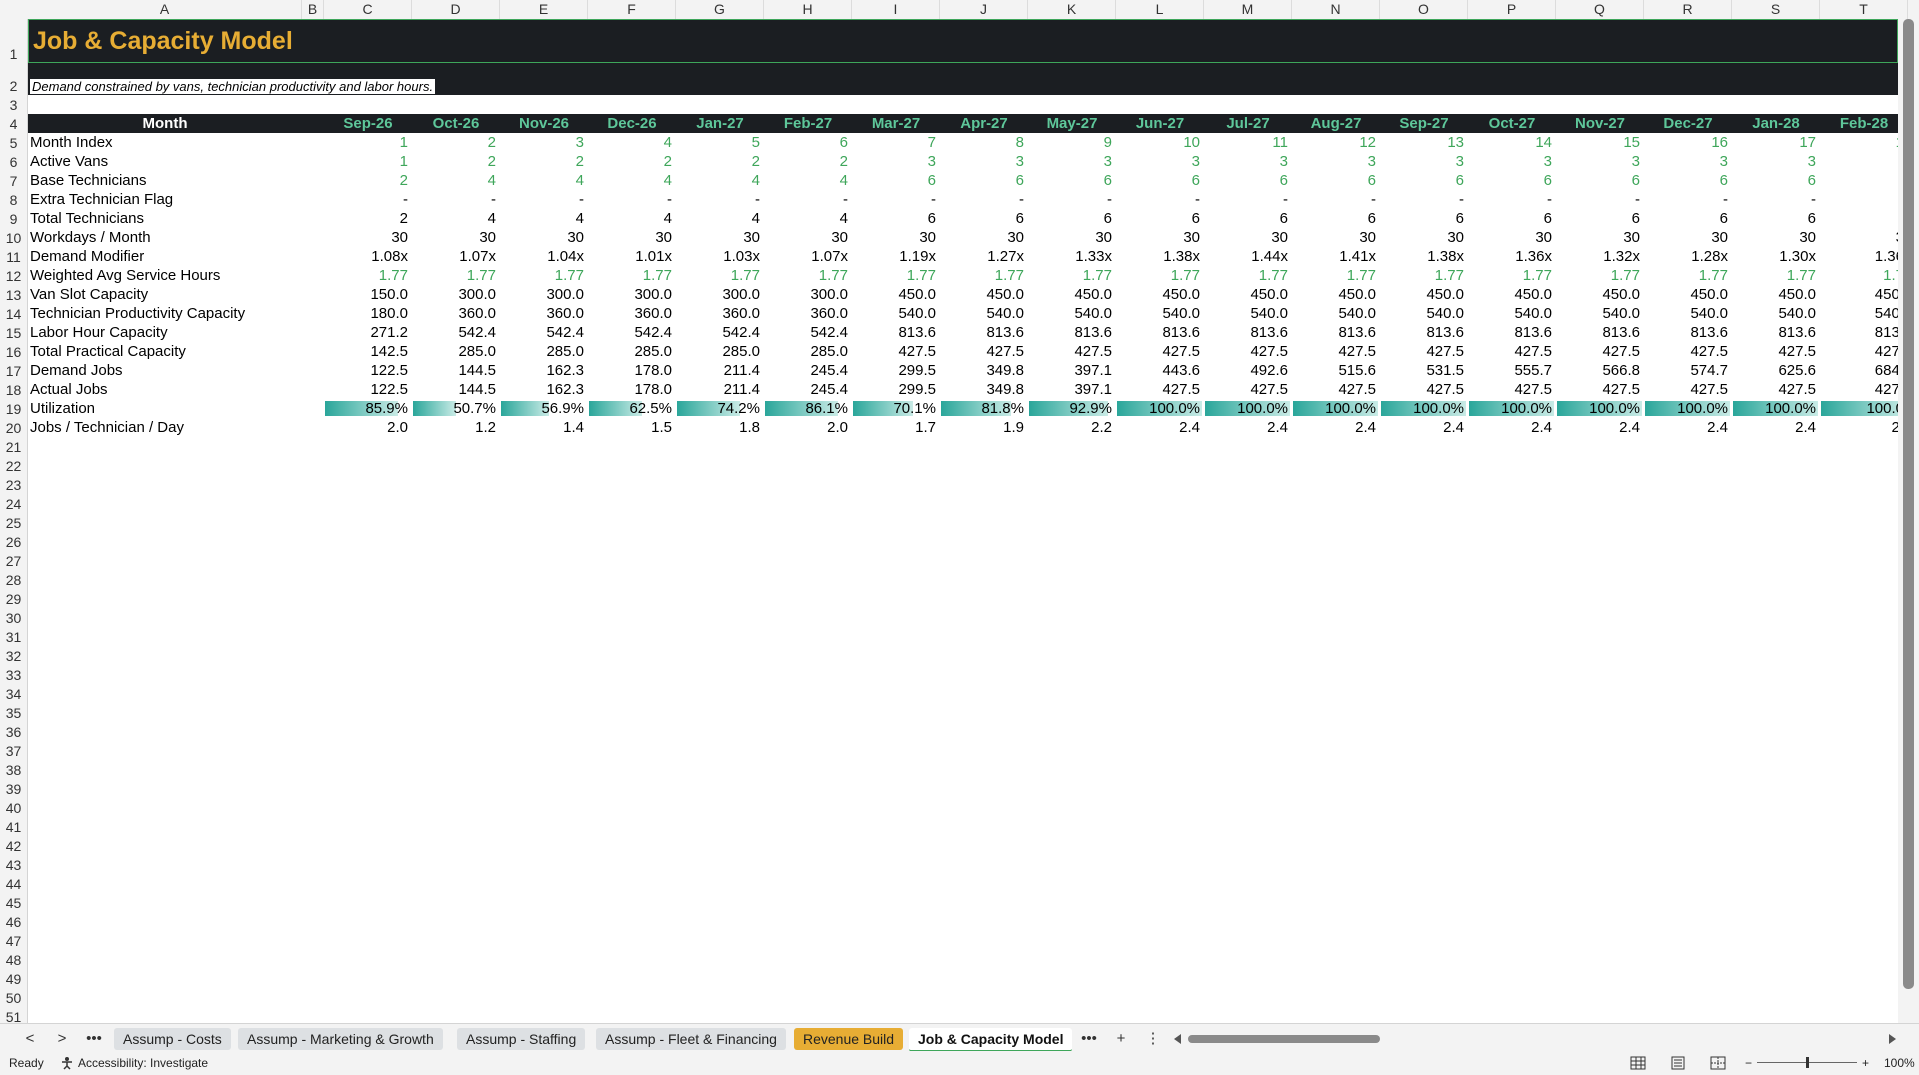 This screenshot has height=1075, width=1919. I want to click on data-cell: 542.4, so click(806, 332).